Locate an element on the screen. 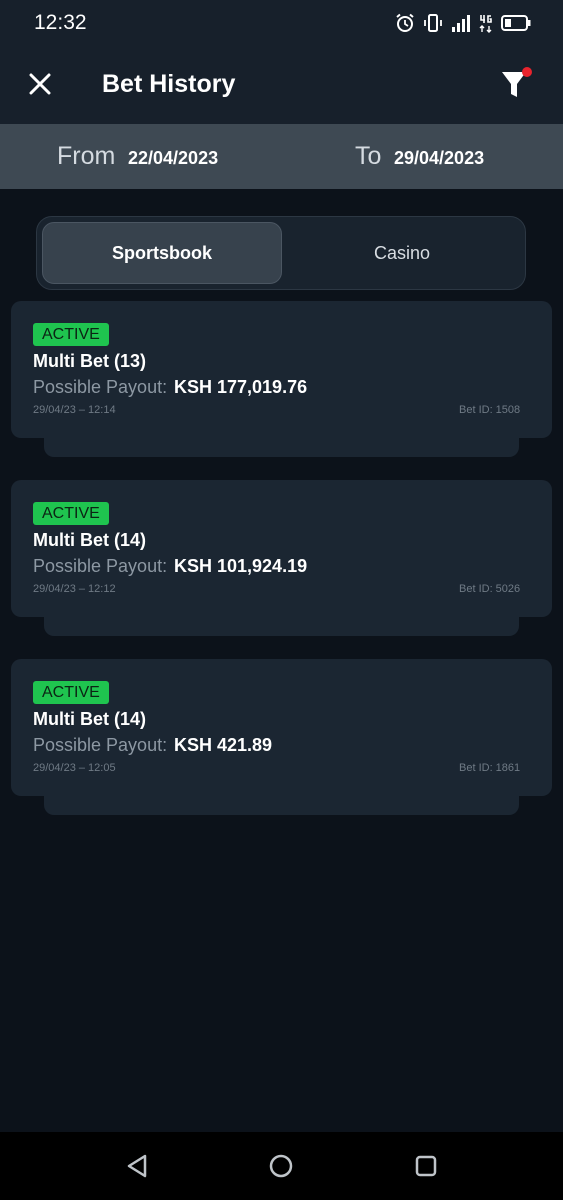 This screenshot has height=1200, width=563. vibrate-icon is located at coordinates (433, 23).